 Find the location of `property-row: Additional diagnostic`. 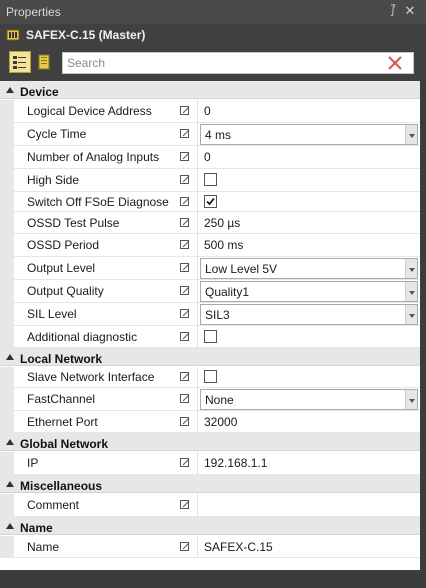

property-row: Additional diagnostic is located at coordinates (210, 337).